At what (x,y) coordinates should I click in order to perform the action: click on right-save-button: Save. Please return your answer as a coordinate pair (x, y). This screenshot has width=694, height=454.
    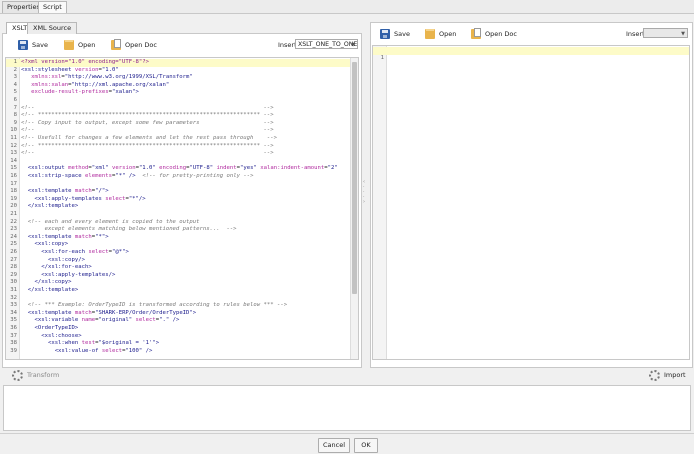
    Looking at the image, I should click on (395, 34).